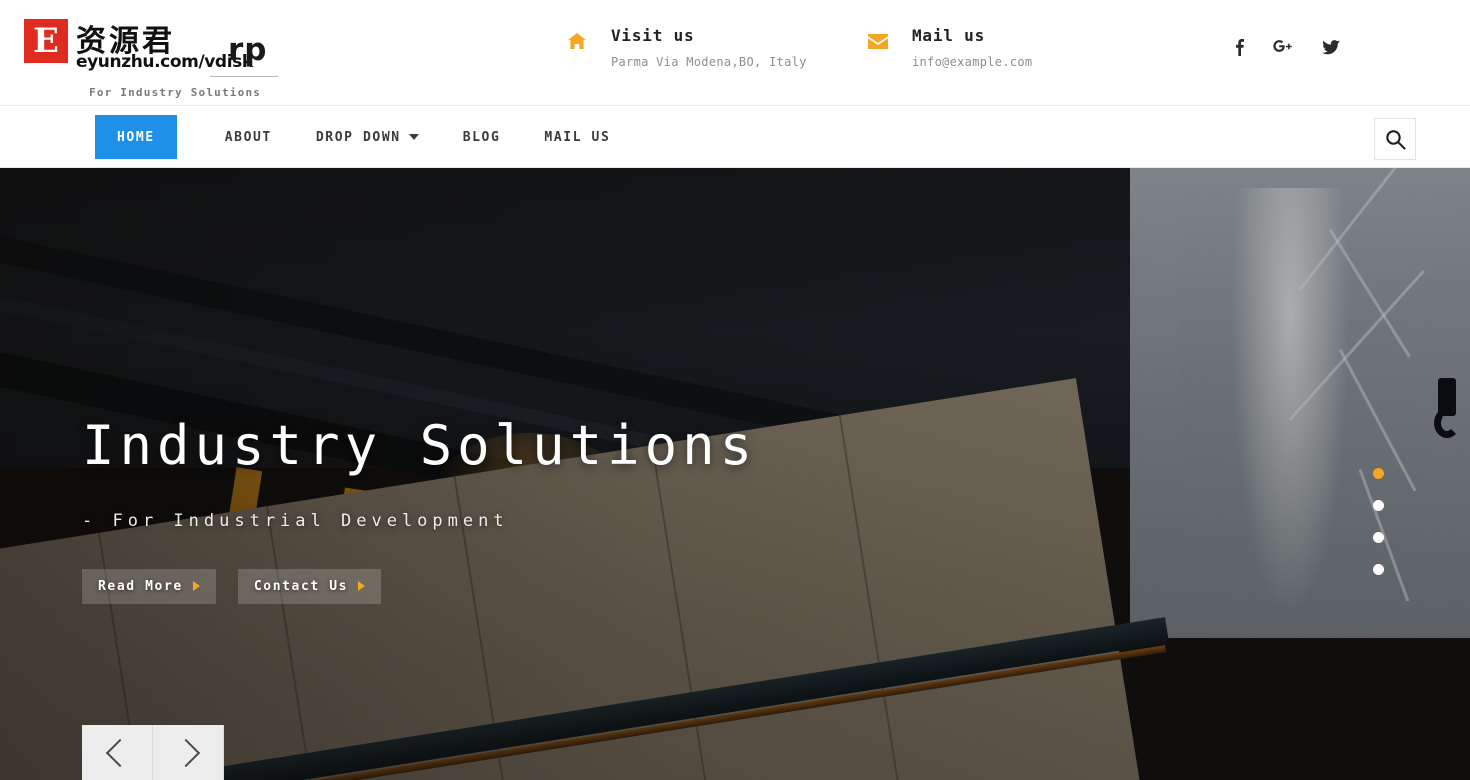  I want to click on chevron-down-icon, so click(413, 137).